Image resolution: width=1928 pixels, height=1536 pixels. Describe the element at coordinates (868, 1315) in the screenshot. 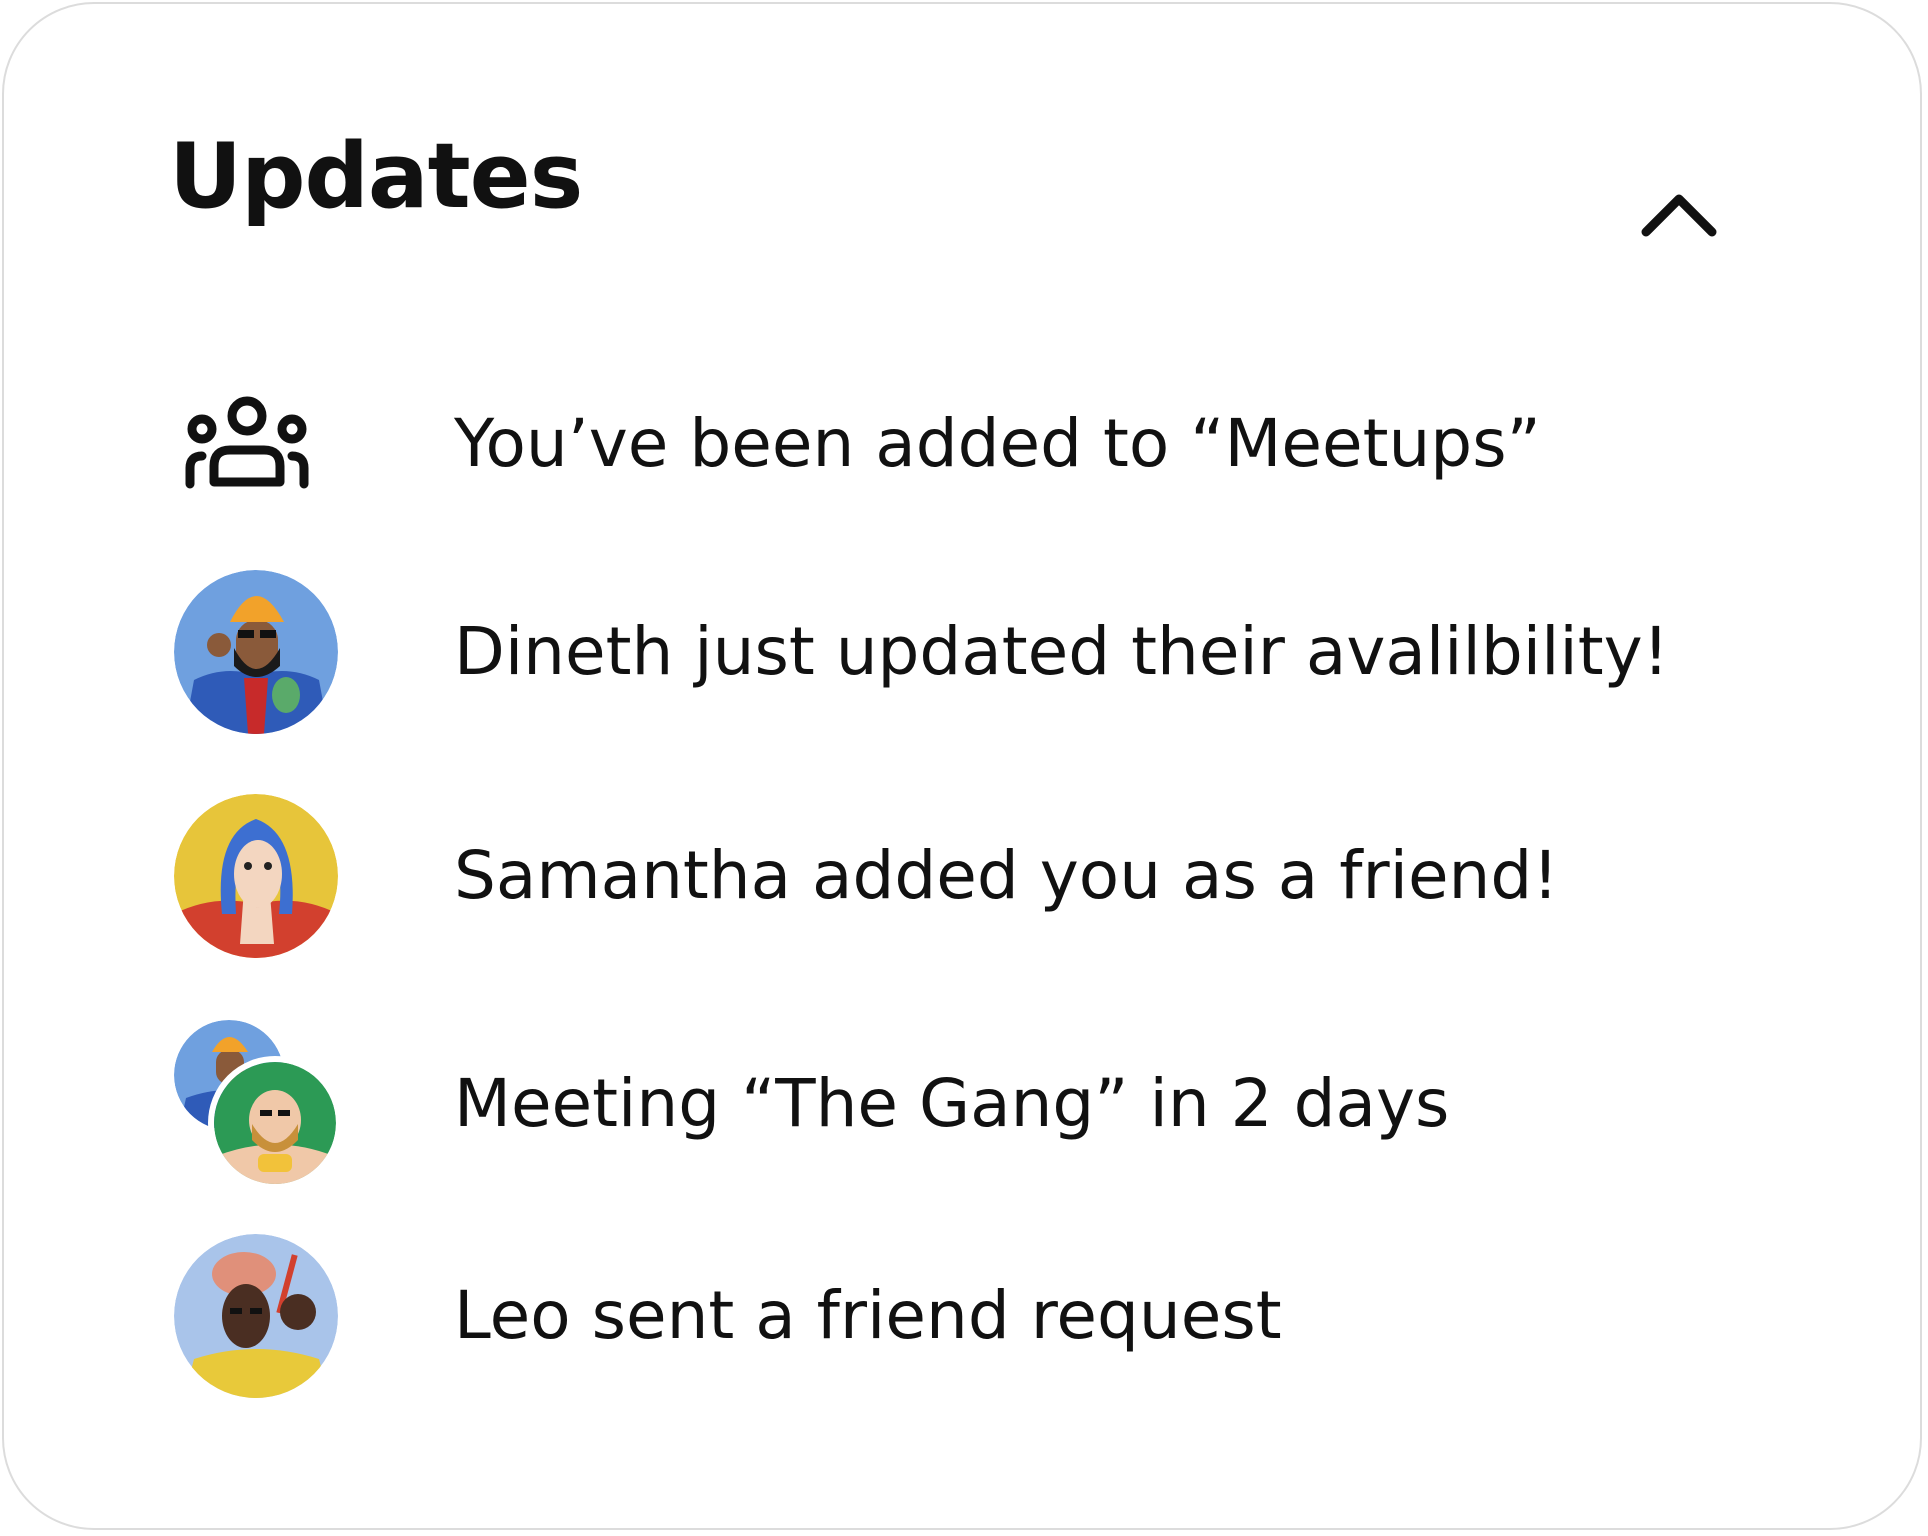

I see `update-text: Leo sent a friend request` at that location.